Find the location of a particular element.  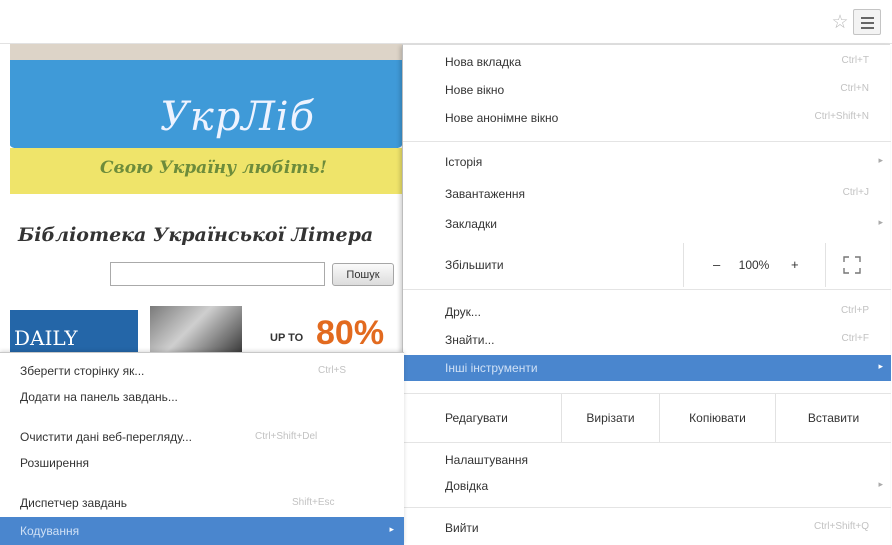

menu-item-shortcut: Ctrl+J is located at coordinates (855, 192).